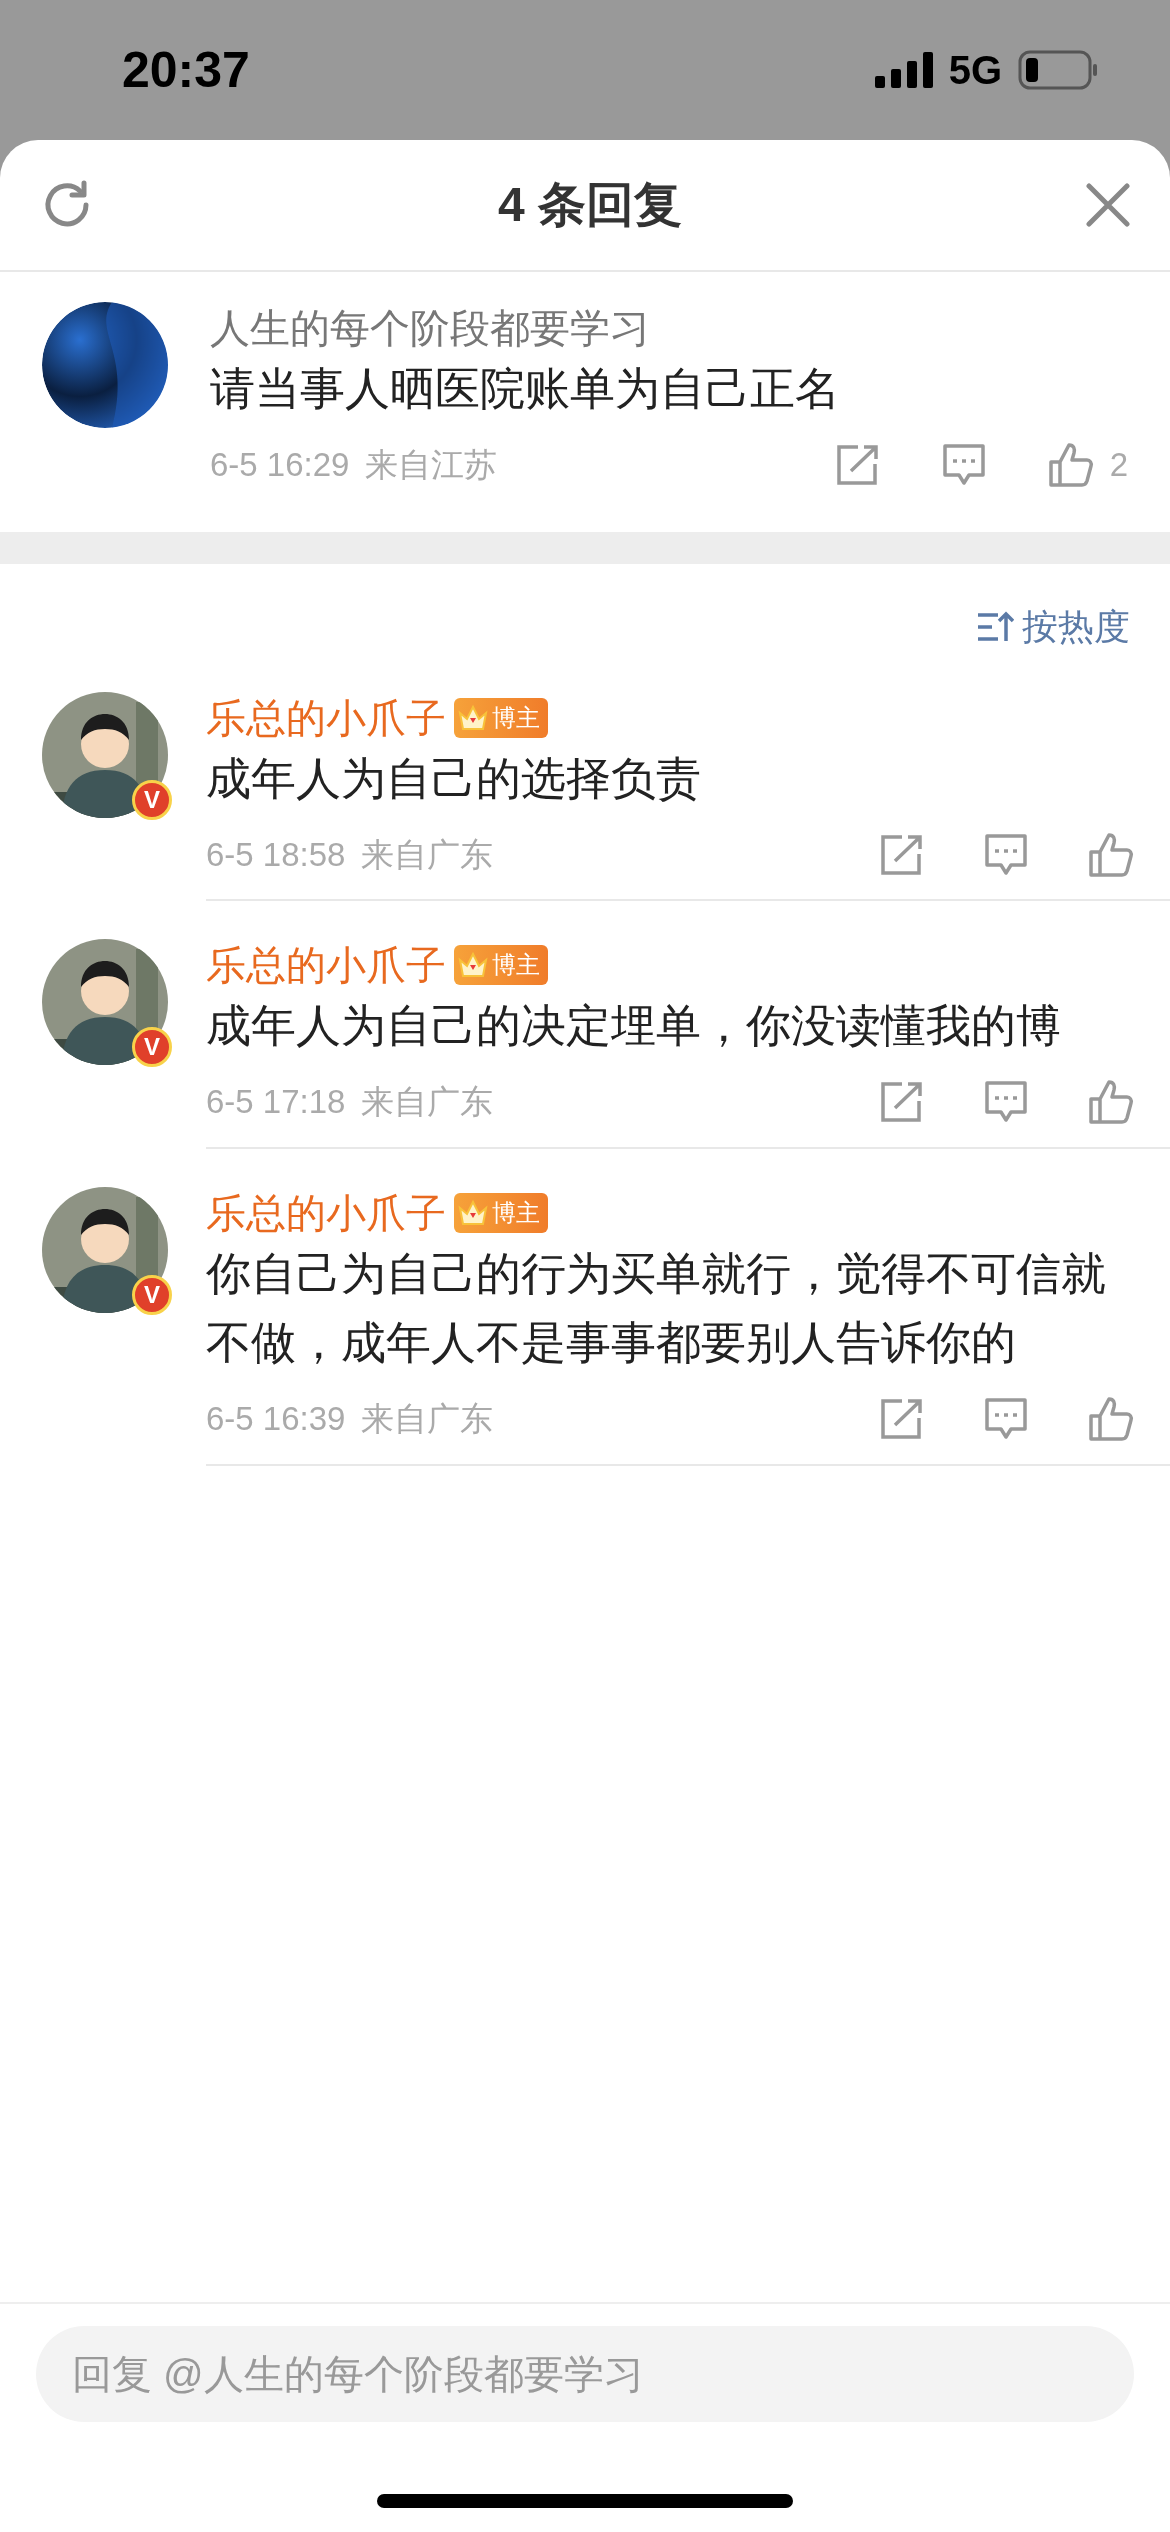 The width and height of the screenshot is (1170, 2532). What do you see at coordinates (995, 627) in the screenshot?
I see `sort-icon` at bounding box center [995, 627].